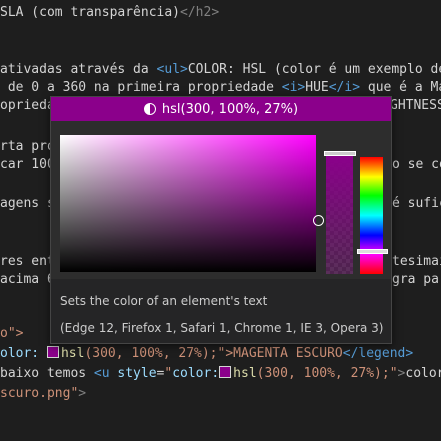 This screenshot has height=441, width=441. I want to click on picker-description: Sets the color of an element's text, so click(164, 301).